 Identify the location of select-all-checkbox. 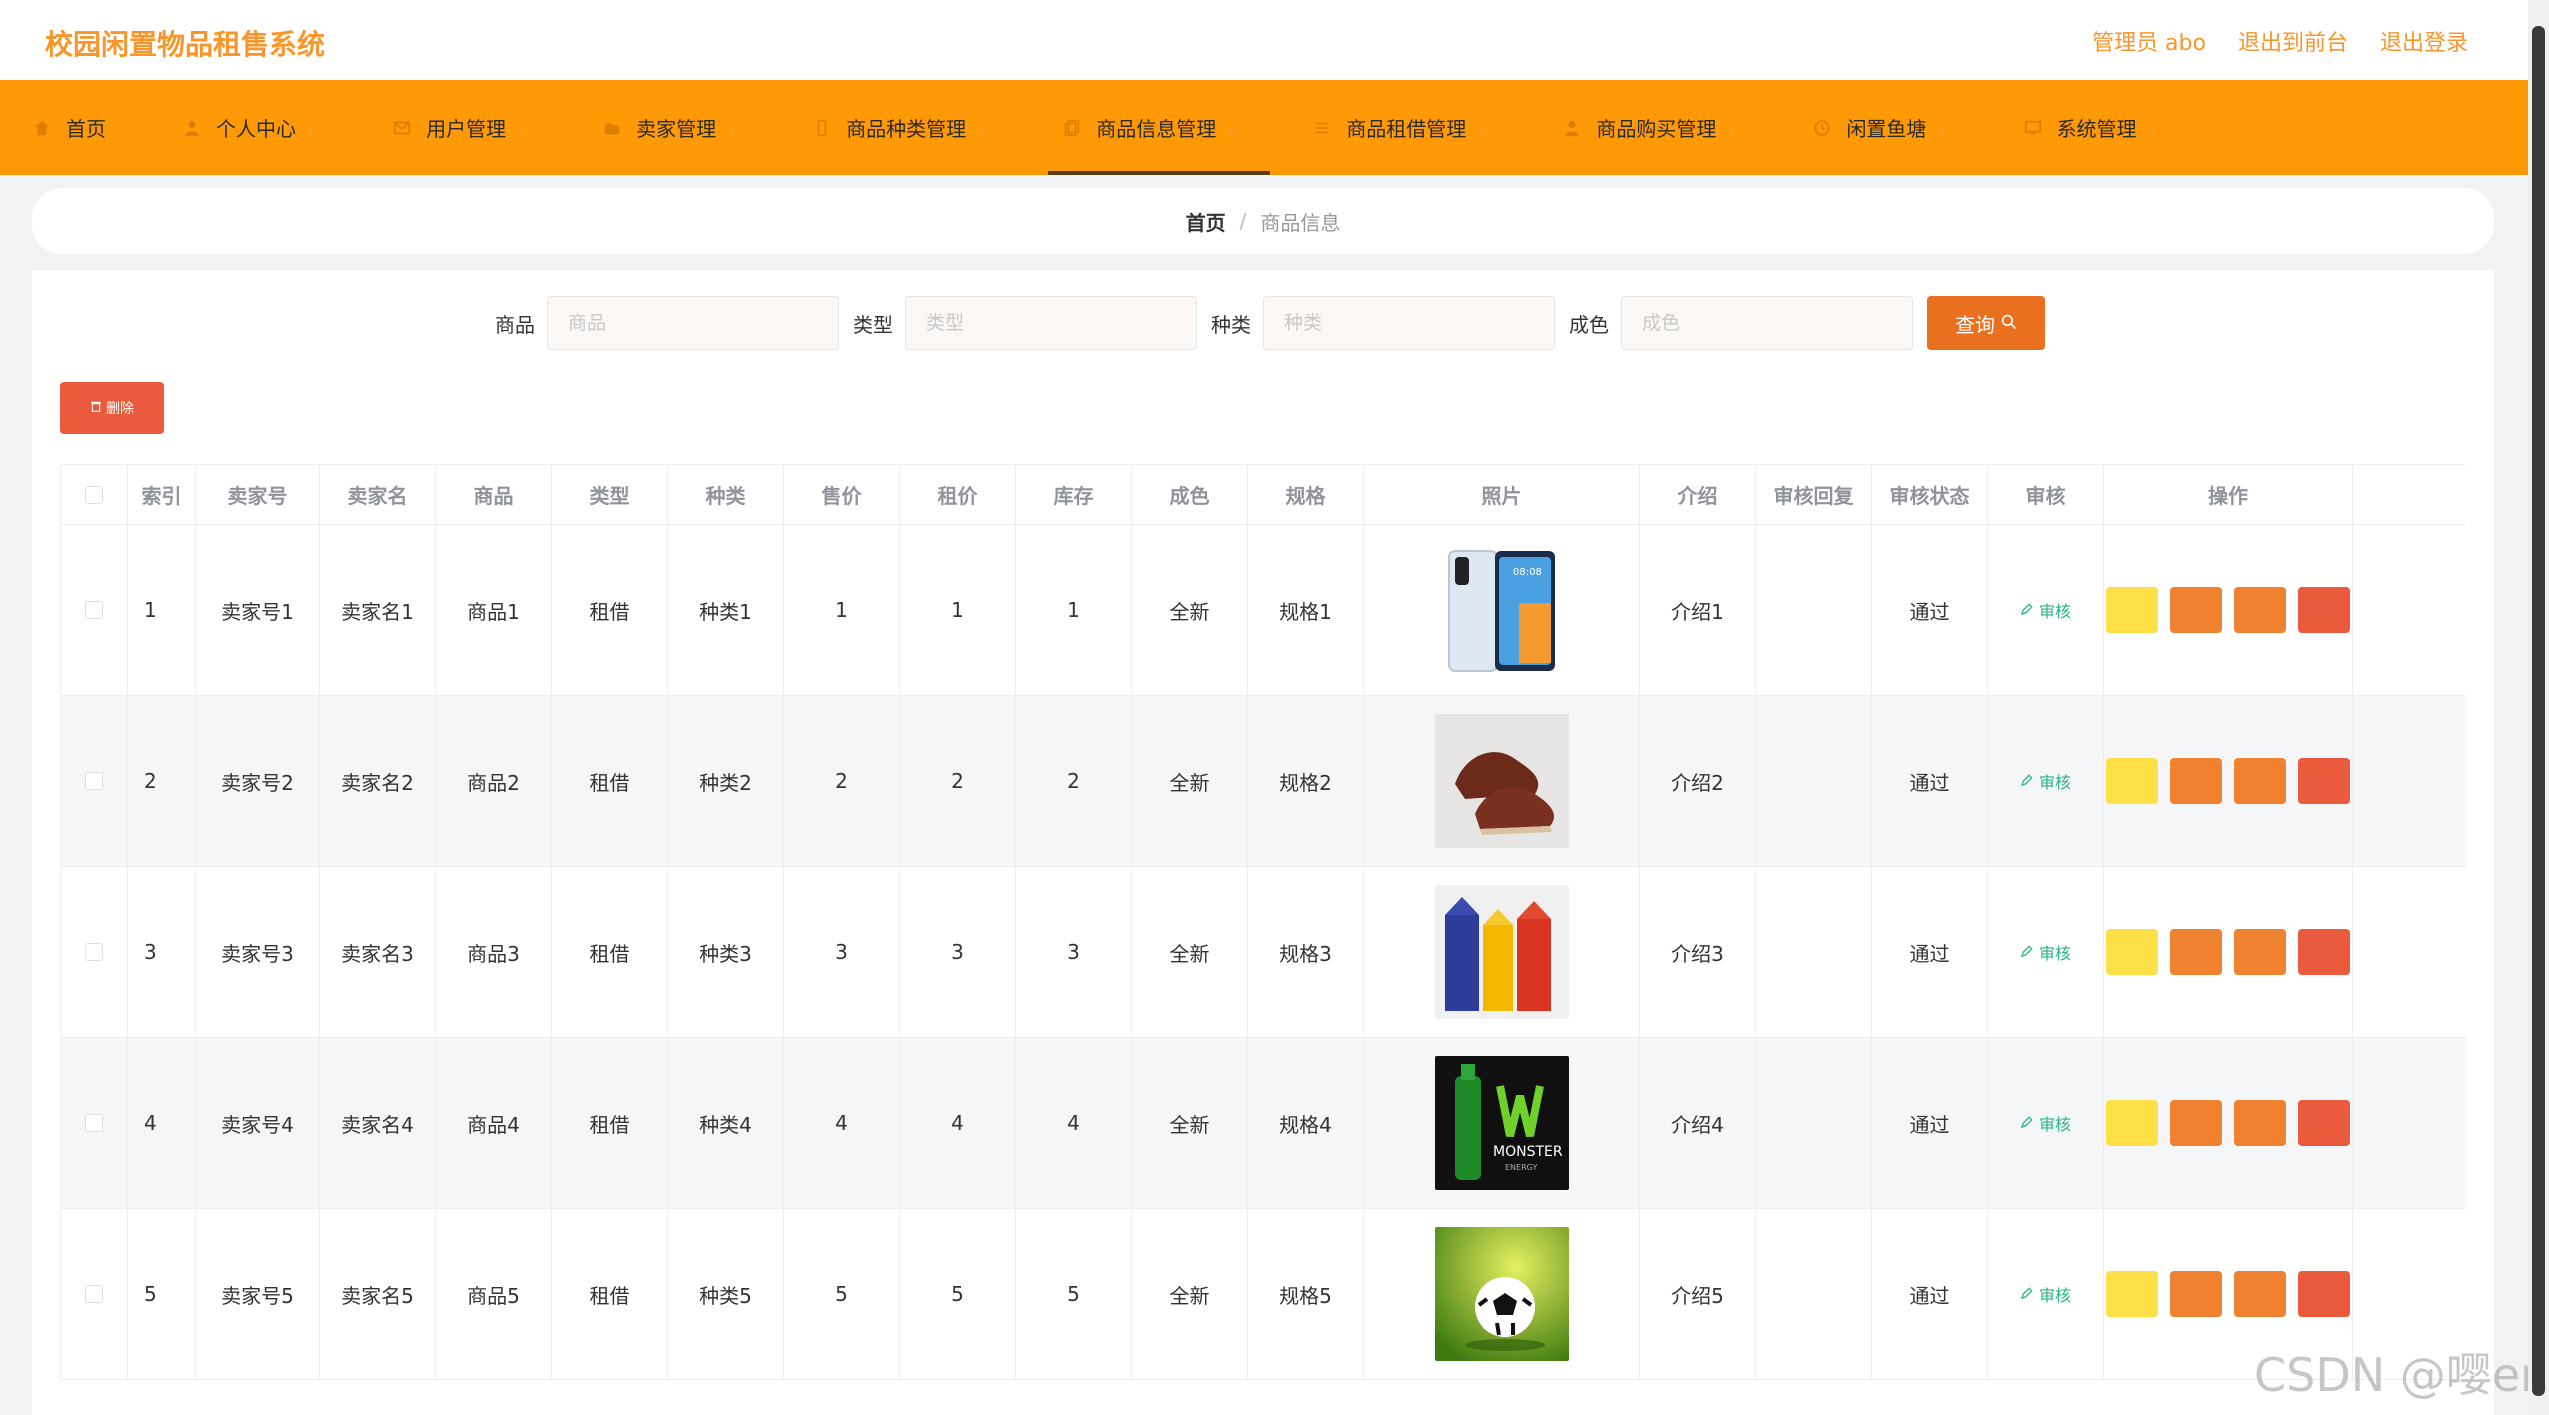
(94, 494).